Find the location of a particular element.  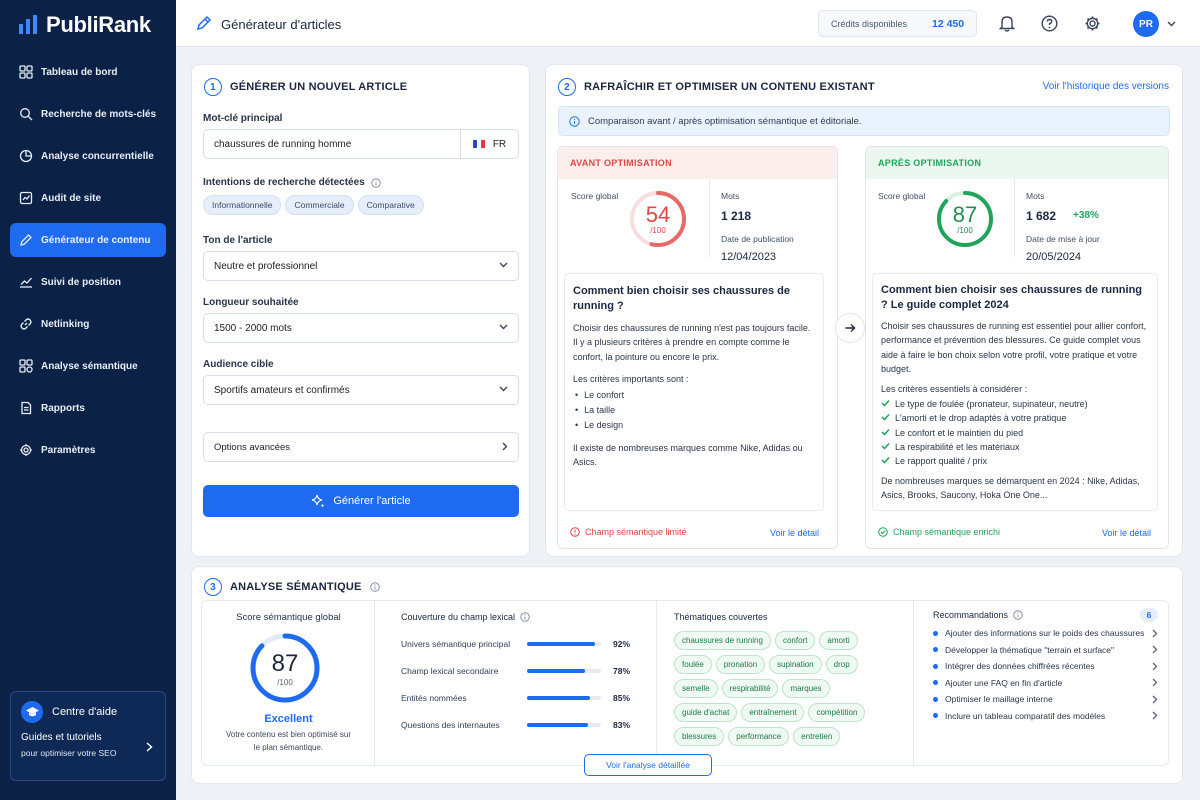

theme-row: chaussures de running confort amorti is located at coordinates (786, 643).